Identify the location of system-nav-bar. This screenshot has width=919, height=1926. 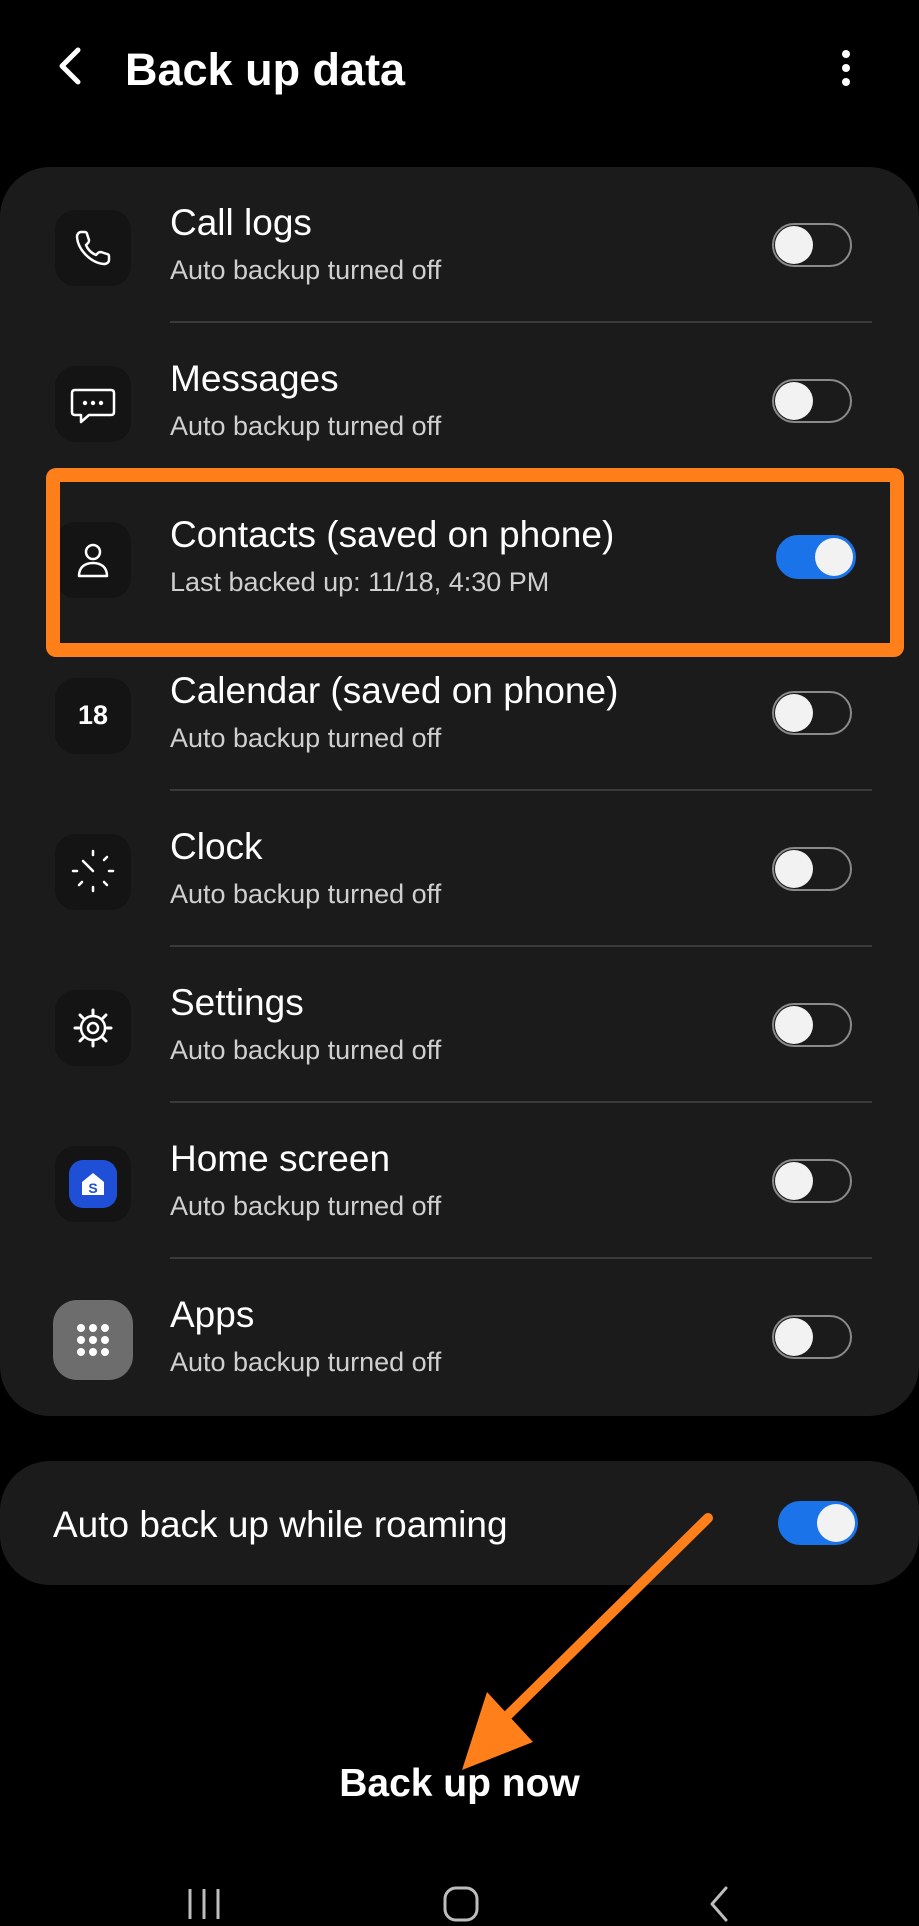
(459, 1901).